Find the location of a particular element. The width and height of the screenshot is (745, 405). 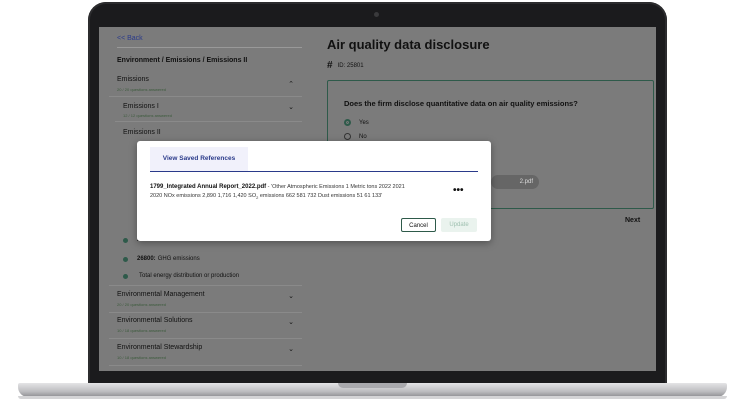

reference-excerpt-line2: 2020 NOx emissions 2,890 1,716 1,420 SO is located at coordinates (203, 196).